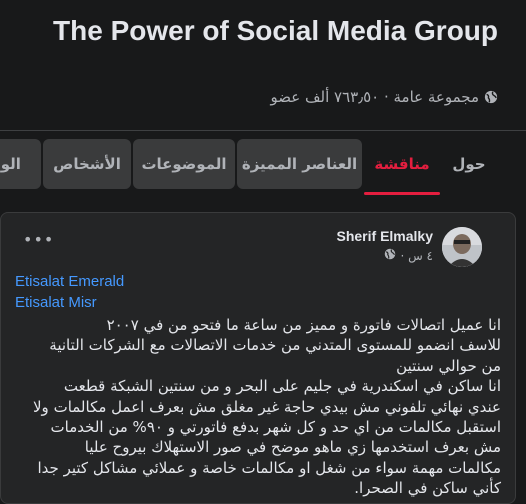 The image size is (526, 504). I want to click on tab-discussion: مناقشة, so click(402, 167).